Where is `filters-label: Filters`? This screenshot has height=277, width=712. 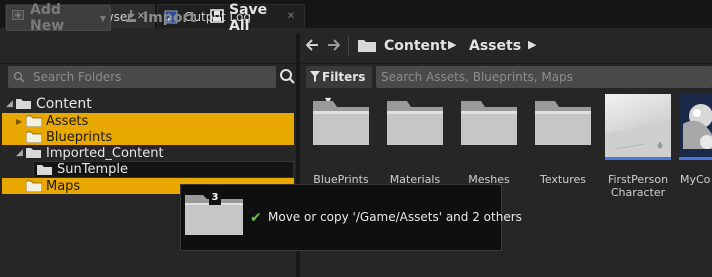 filters-label: Filters is located at coordinates (344, 77).